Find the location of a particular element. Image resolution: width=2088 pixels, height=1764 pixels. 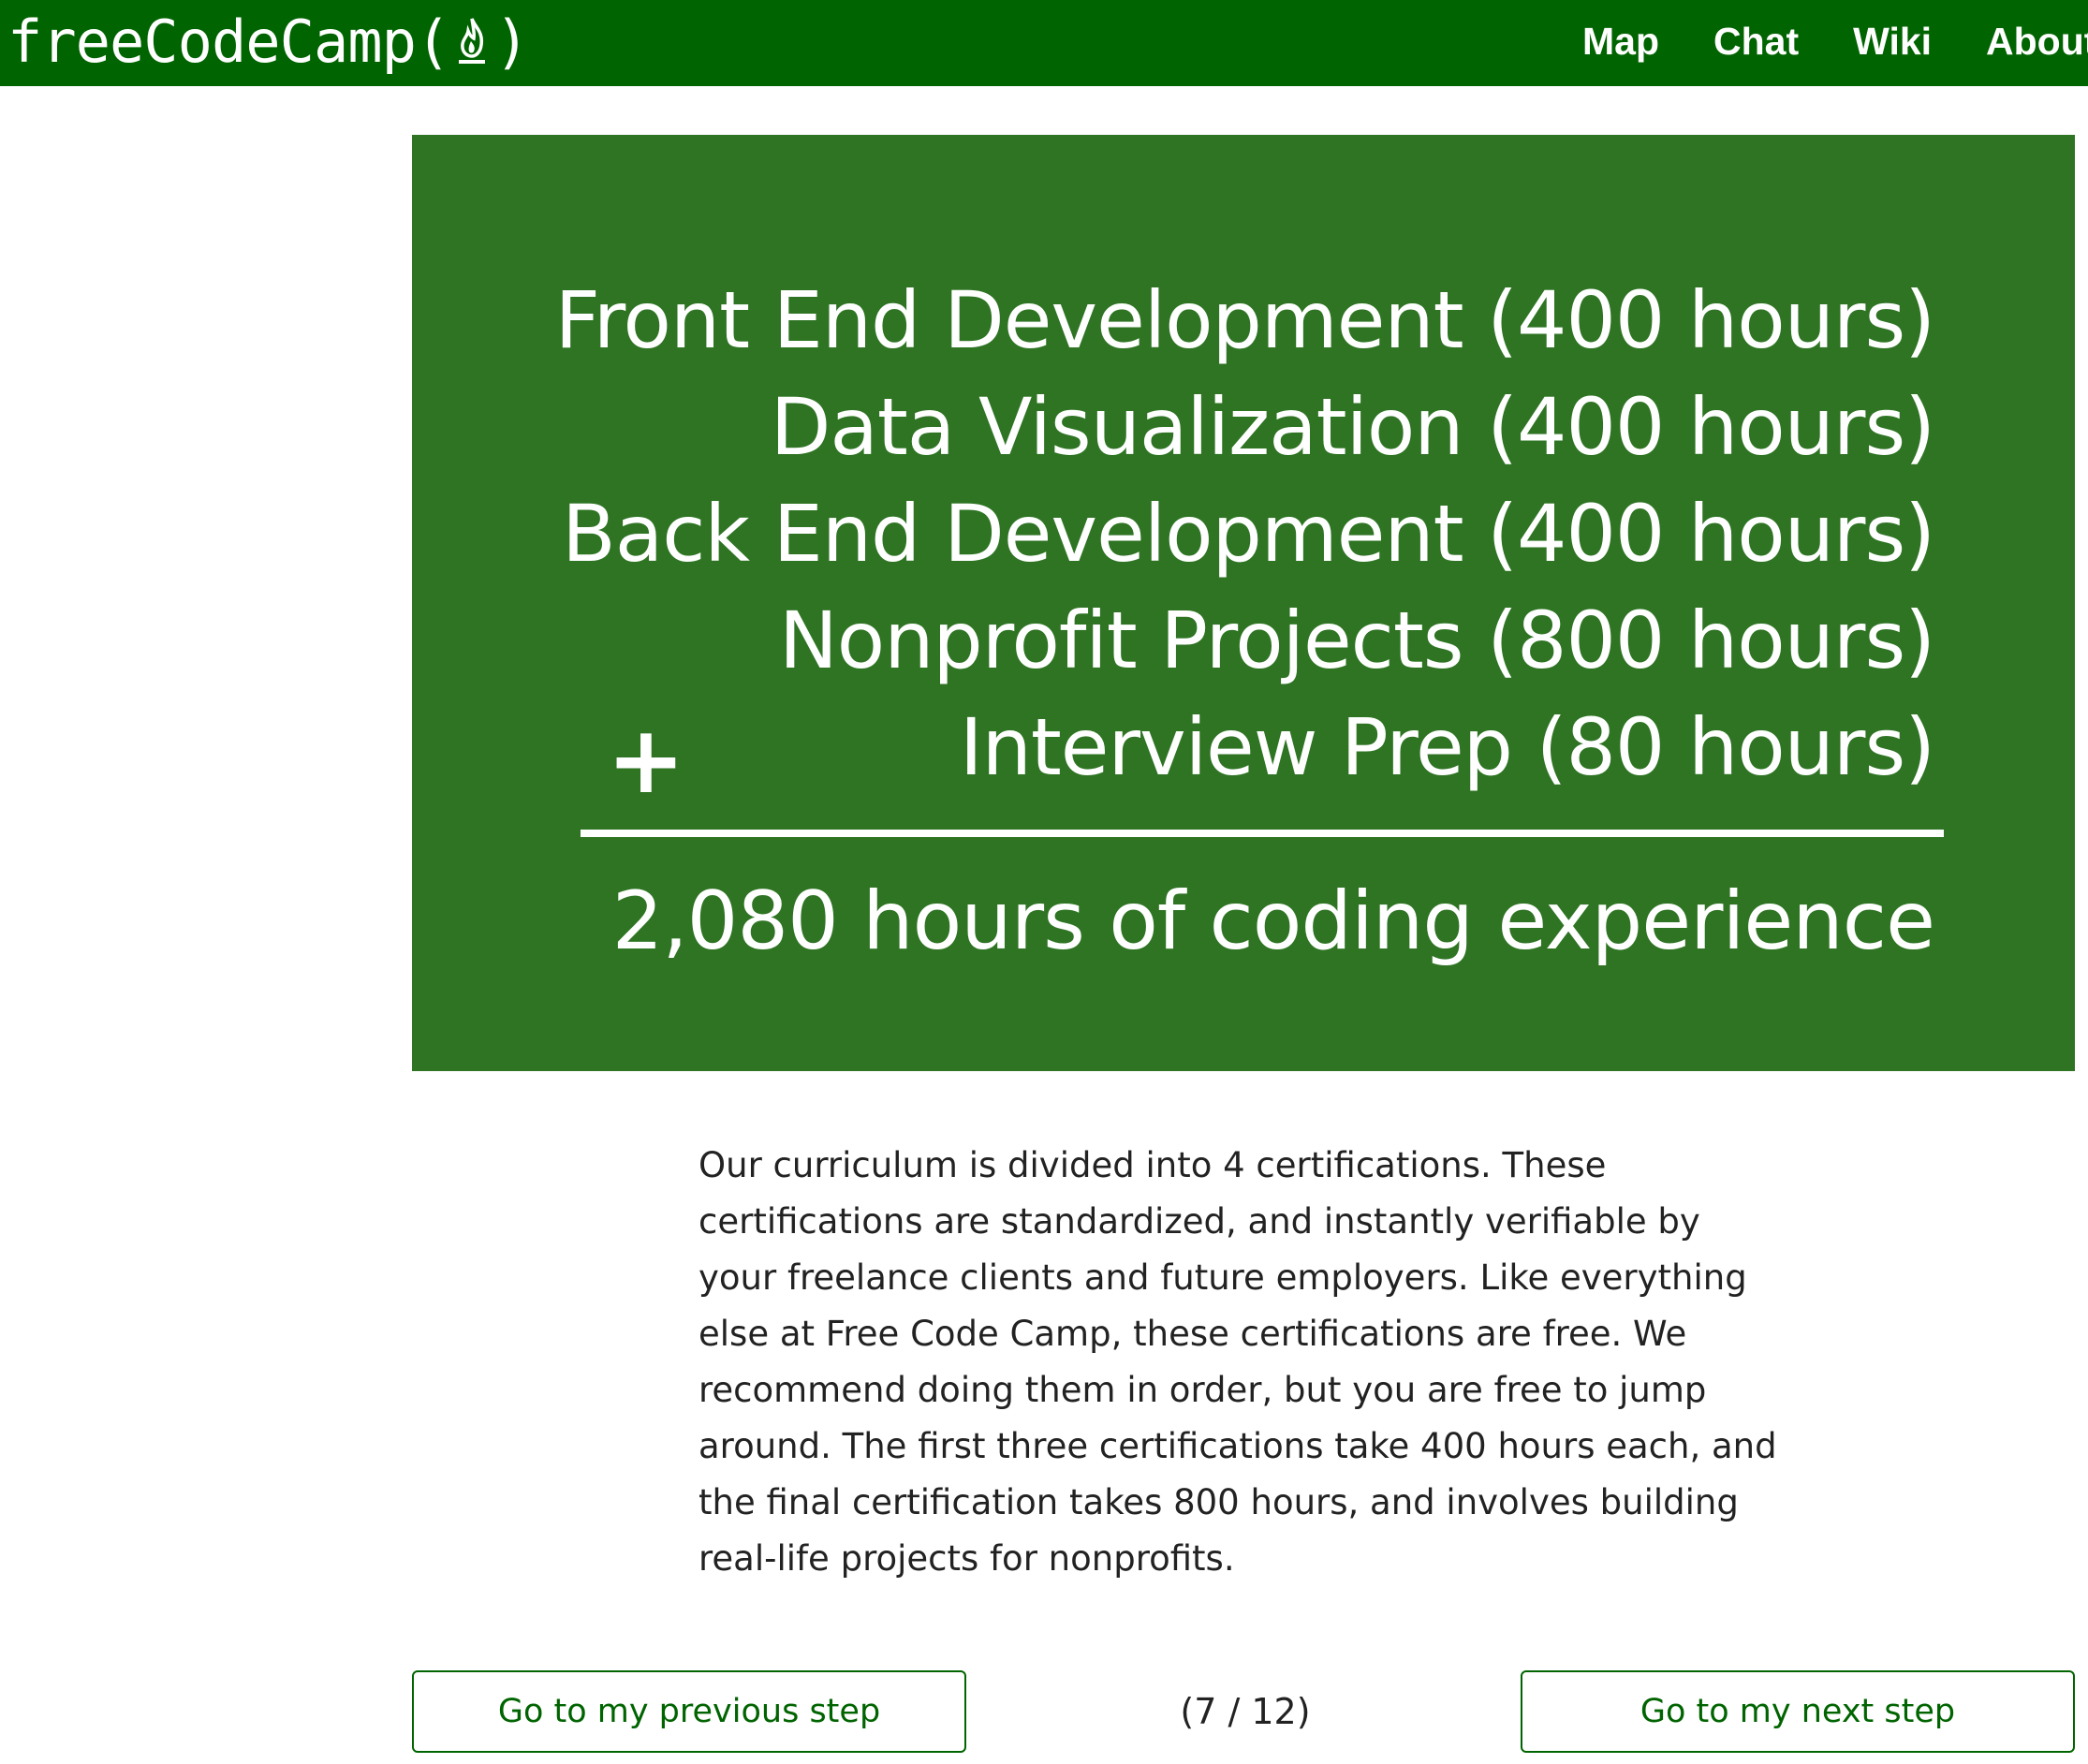

hero-total-hours: 2,080 hours of coding experience is located at coordinates (1273, 922).